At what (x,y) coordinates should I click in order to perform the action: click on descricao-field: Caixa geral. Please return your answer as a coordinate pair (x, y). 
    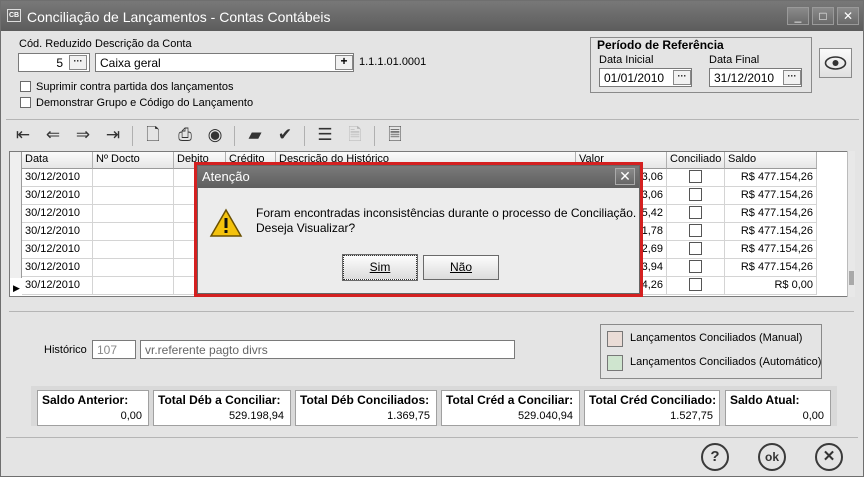
    Looking at the image, I should click on (224, 62).